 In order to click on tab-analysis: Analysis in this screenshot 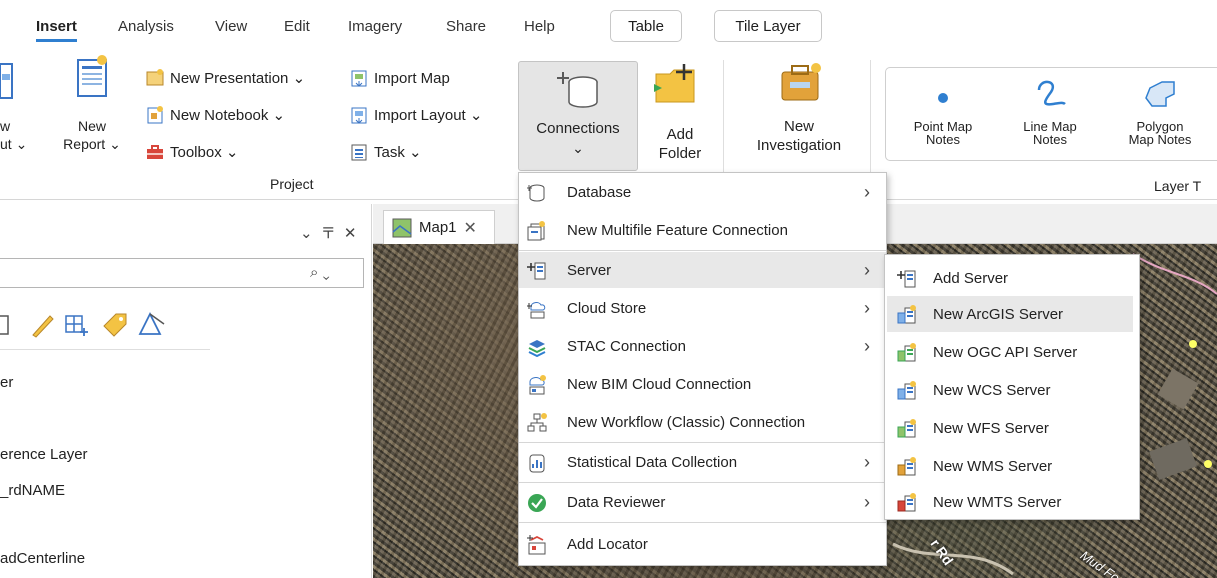, I will do `click(146, 26)`.